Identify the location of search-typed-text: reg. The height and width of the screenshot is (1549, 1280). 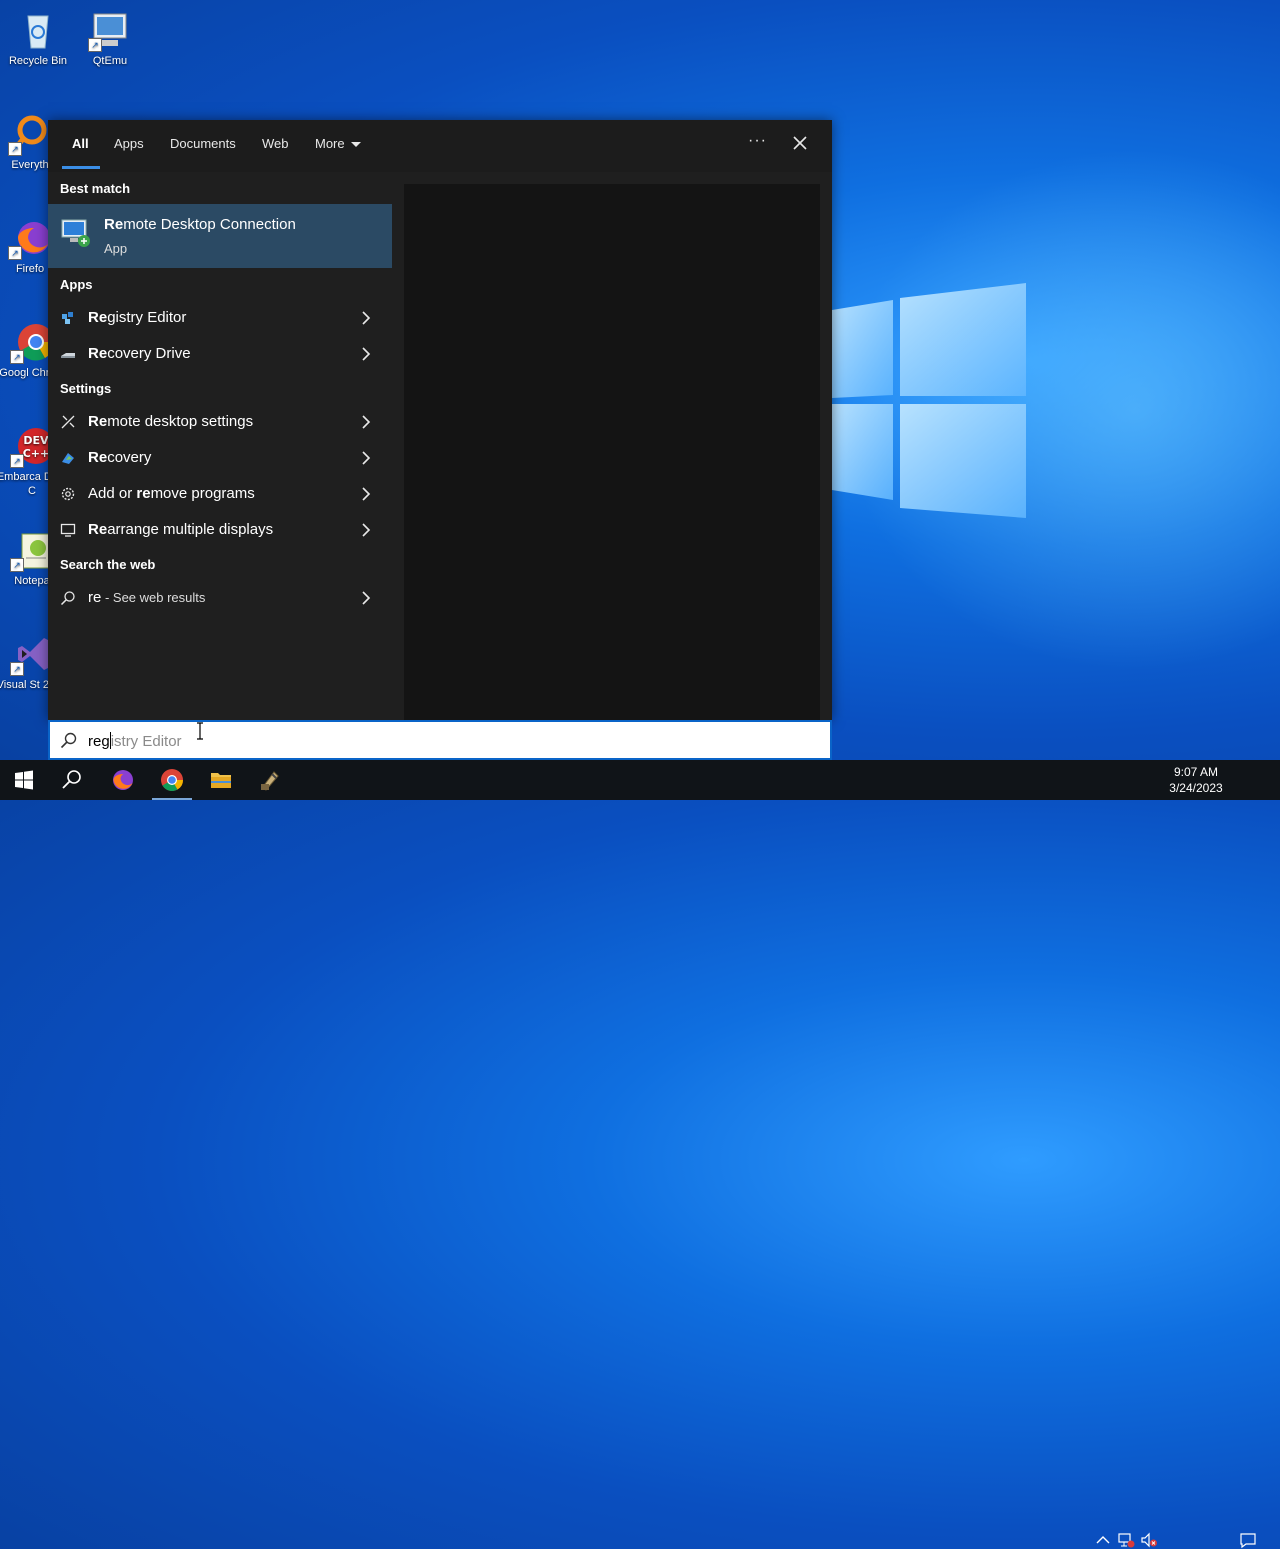
(99, 741).